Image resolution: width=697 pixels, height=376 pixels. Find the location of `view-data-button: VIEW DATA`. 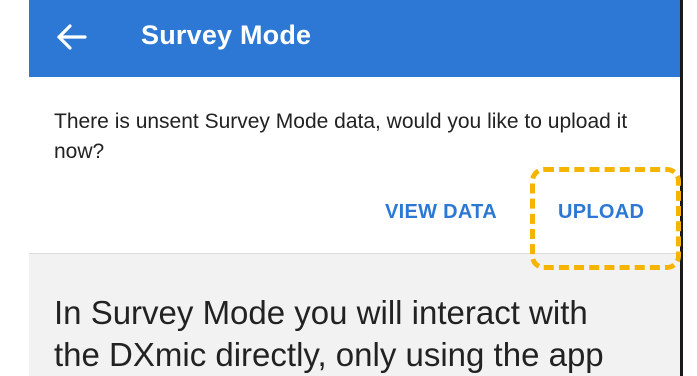

view-data-button: VIEW DATA is located at coordinates (441, 212).